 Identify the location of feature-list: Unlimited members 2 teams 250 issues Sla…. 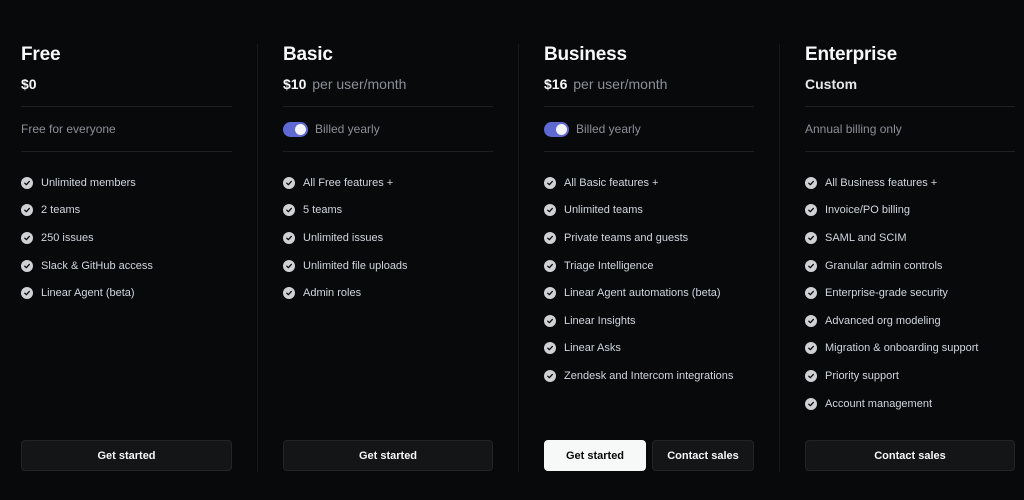
(87, 238).